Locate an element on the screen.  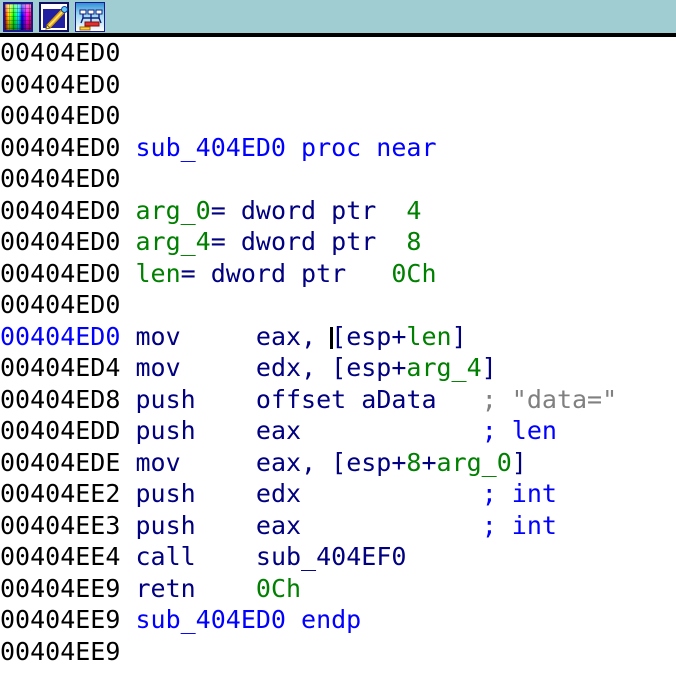
disasm-line: 00404ED0 mov eax, [esp+len] is located at coordinates (338, 337).